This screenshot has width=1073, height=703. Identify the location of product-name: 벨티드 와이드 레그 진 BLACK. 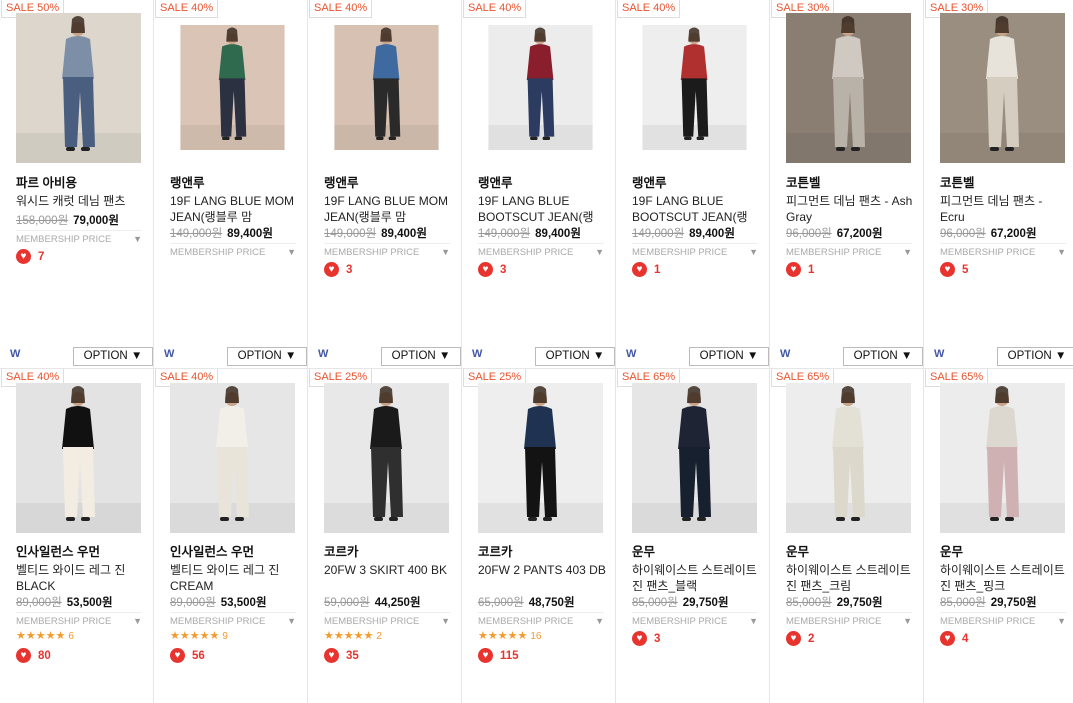
(80, 578).